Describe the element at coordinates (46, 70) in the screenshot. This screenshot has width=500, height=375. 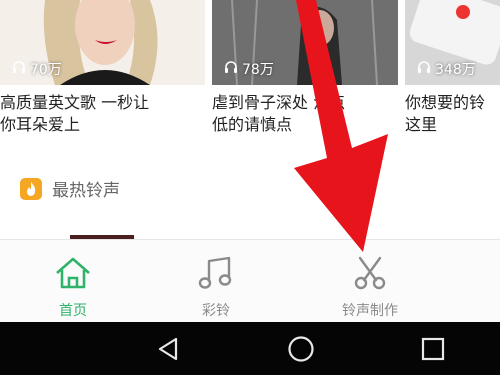
I see `play-count-text: 70万` at that location.